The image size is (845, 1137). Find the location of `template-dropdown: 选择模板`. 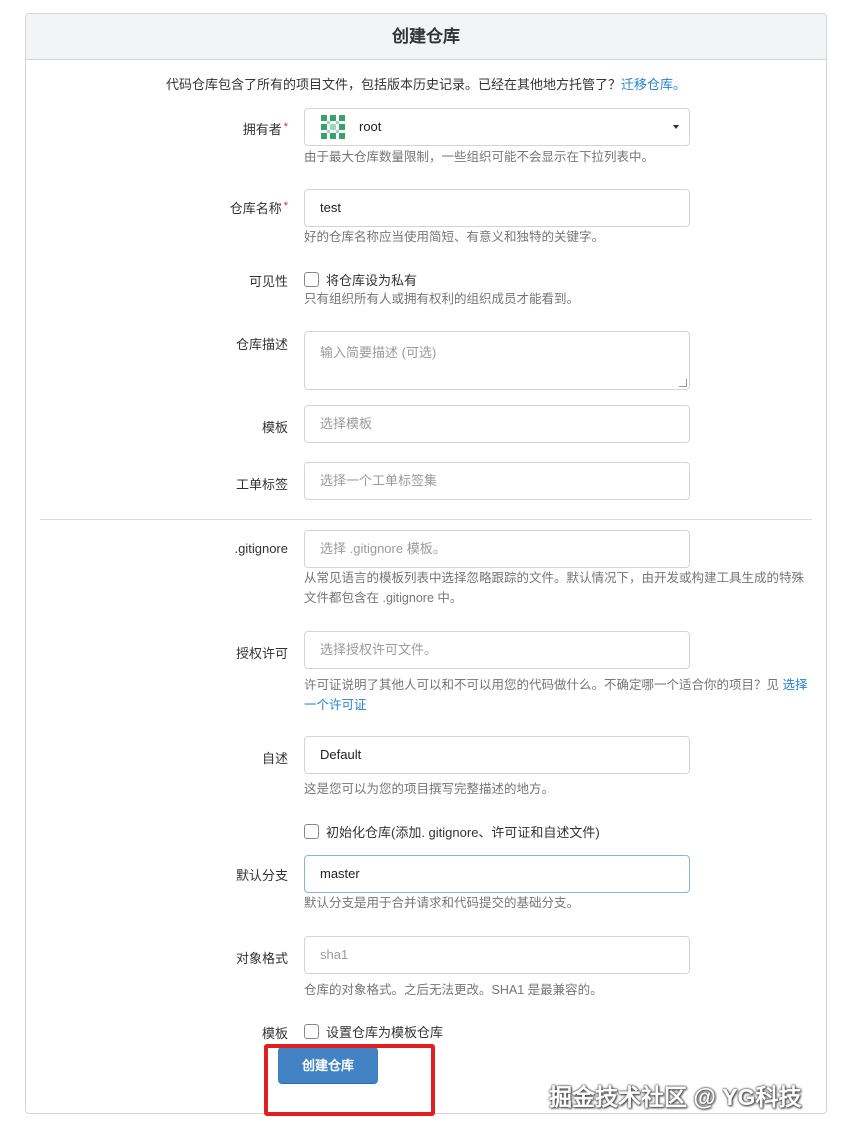

template-dropdown: 选择模板 is located at coordinates (497, 424).